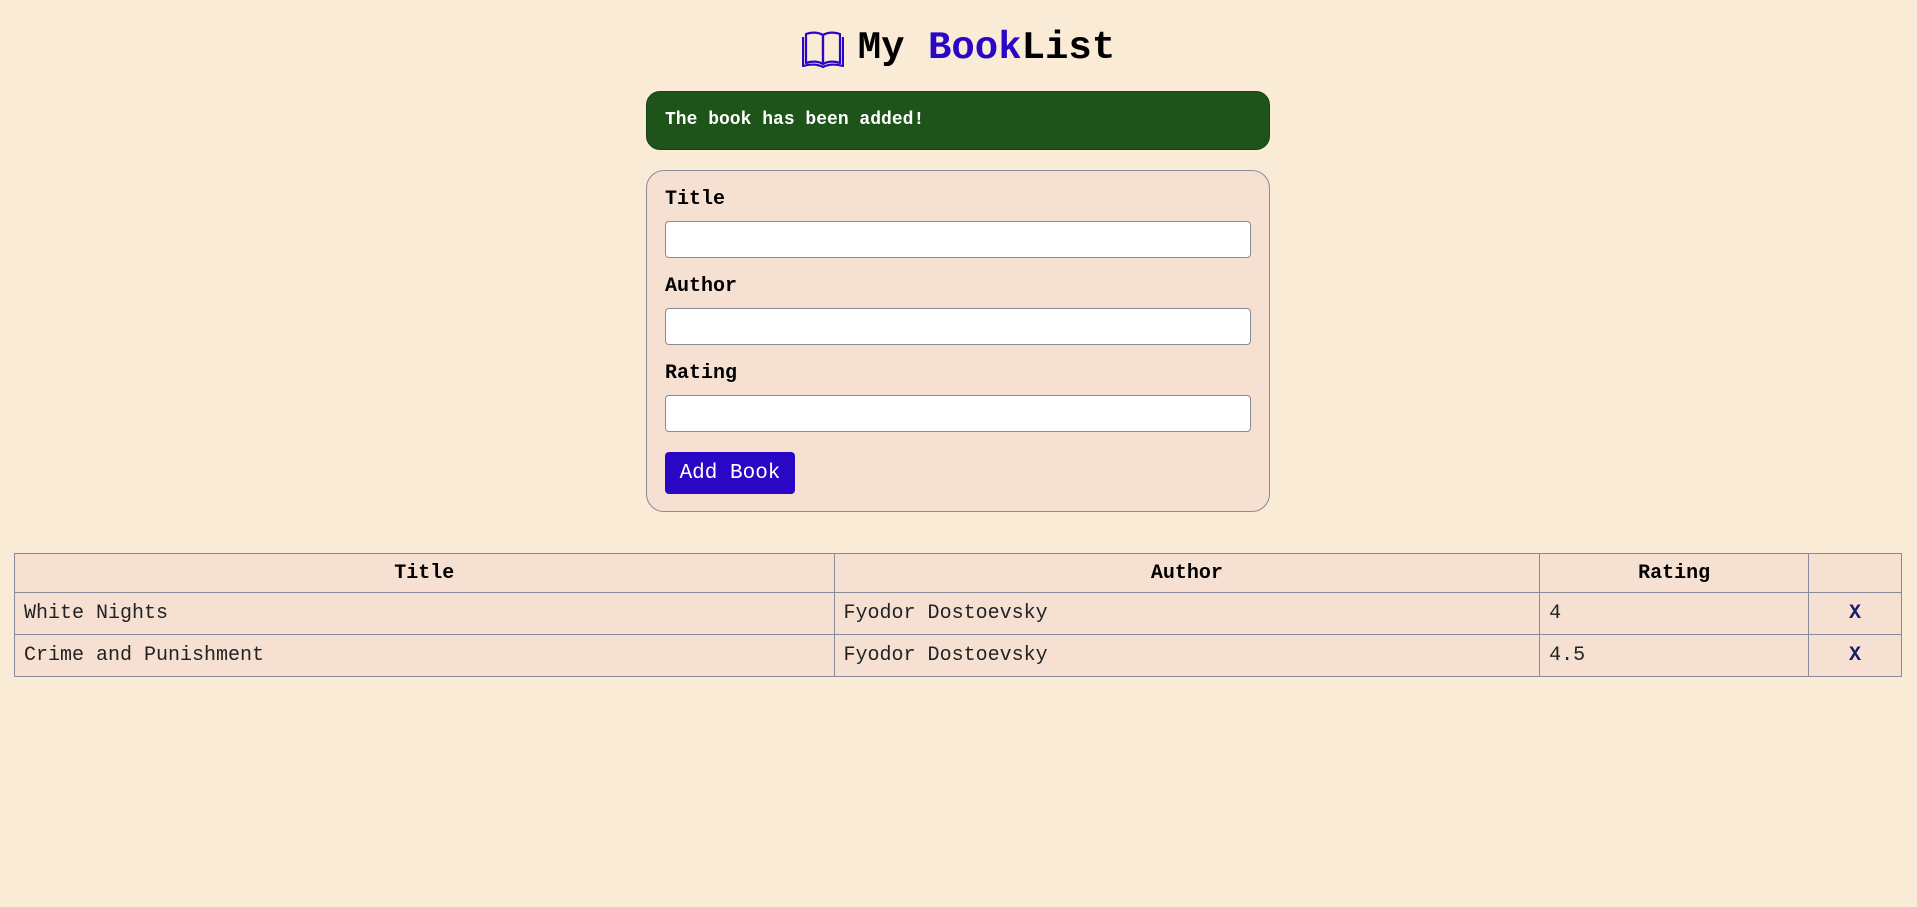  What do you see at coordinates (974, 48) in the screenshot?
I see `title-accent: Book` at bounding box center [974, 48].